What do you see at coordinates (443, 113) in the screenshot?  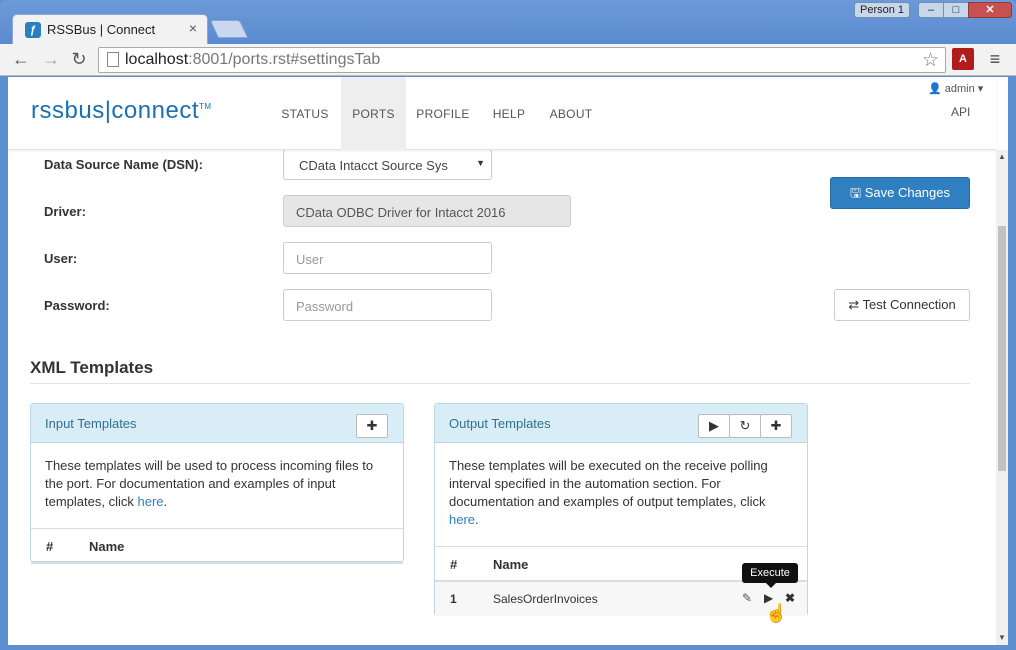 I see `nav-profile: PROFILE` at bounding box center [443, 113].